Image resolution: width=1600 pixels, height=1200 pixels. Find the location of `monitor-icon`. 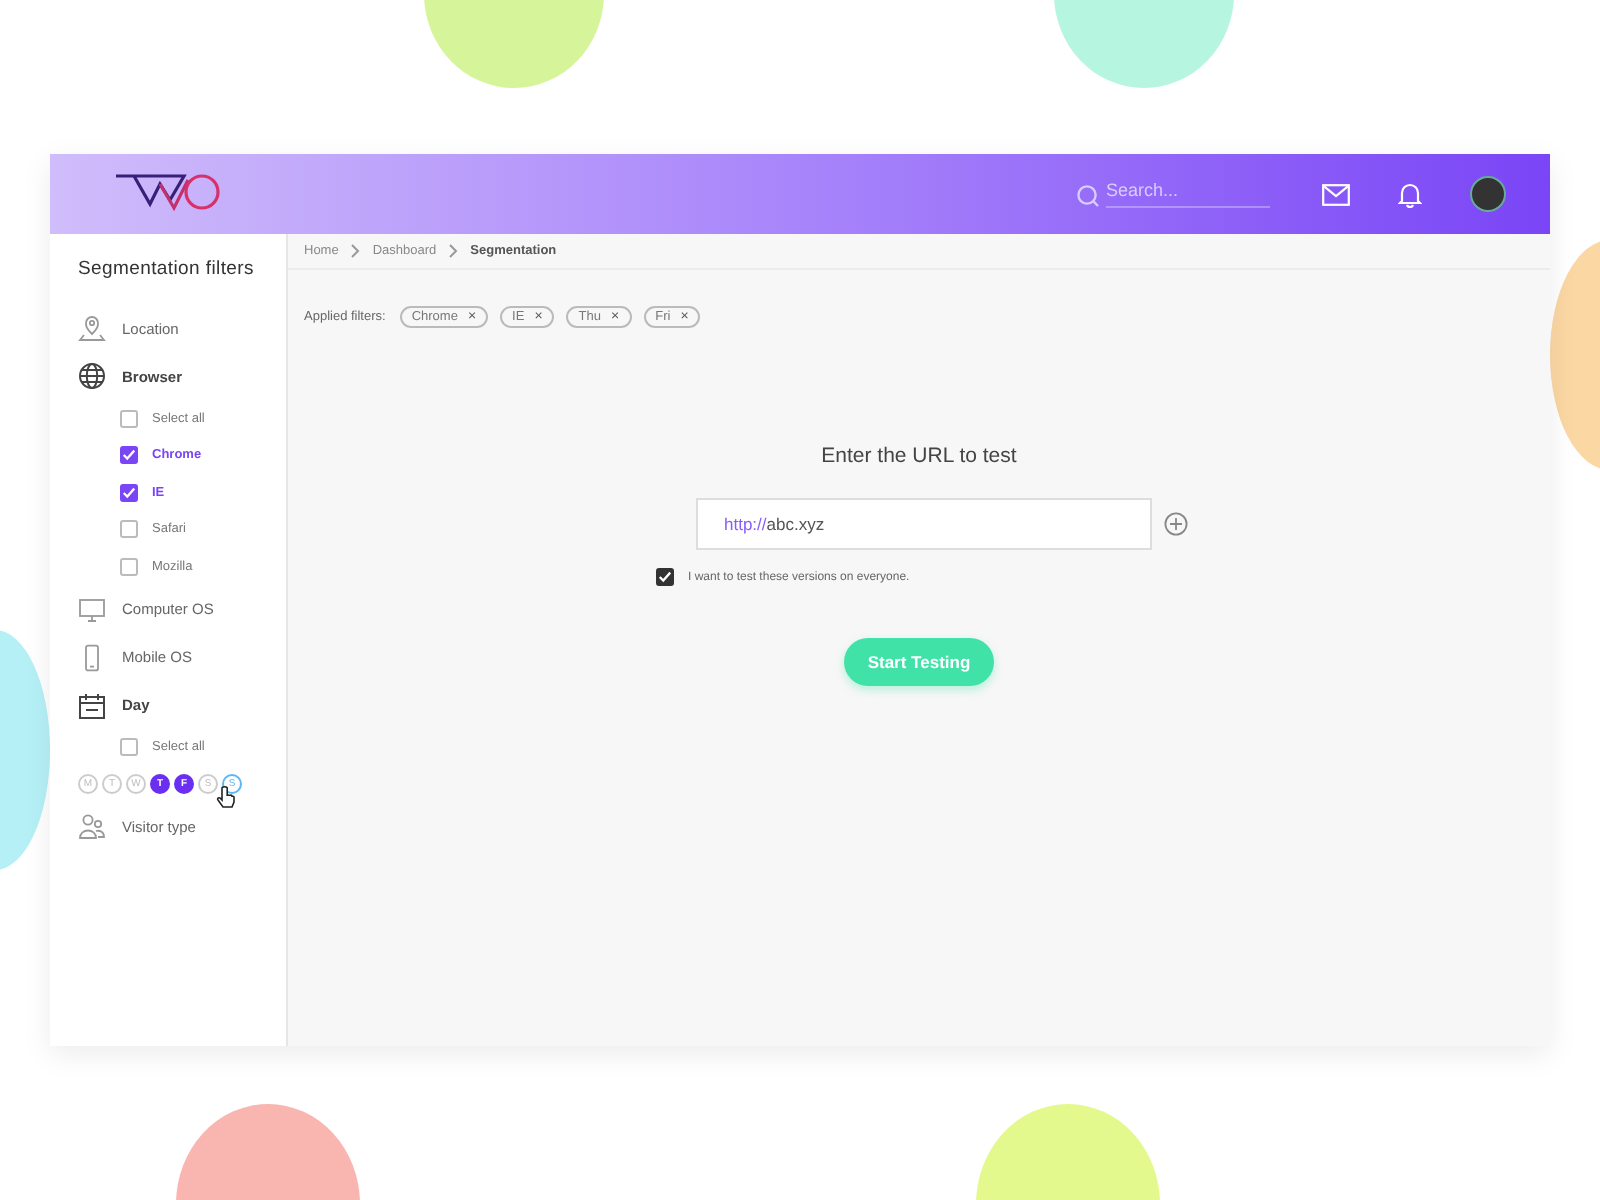

monitor-icon is located at coordinates (92, 609).